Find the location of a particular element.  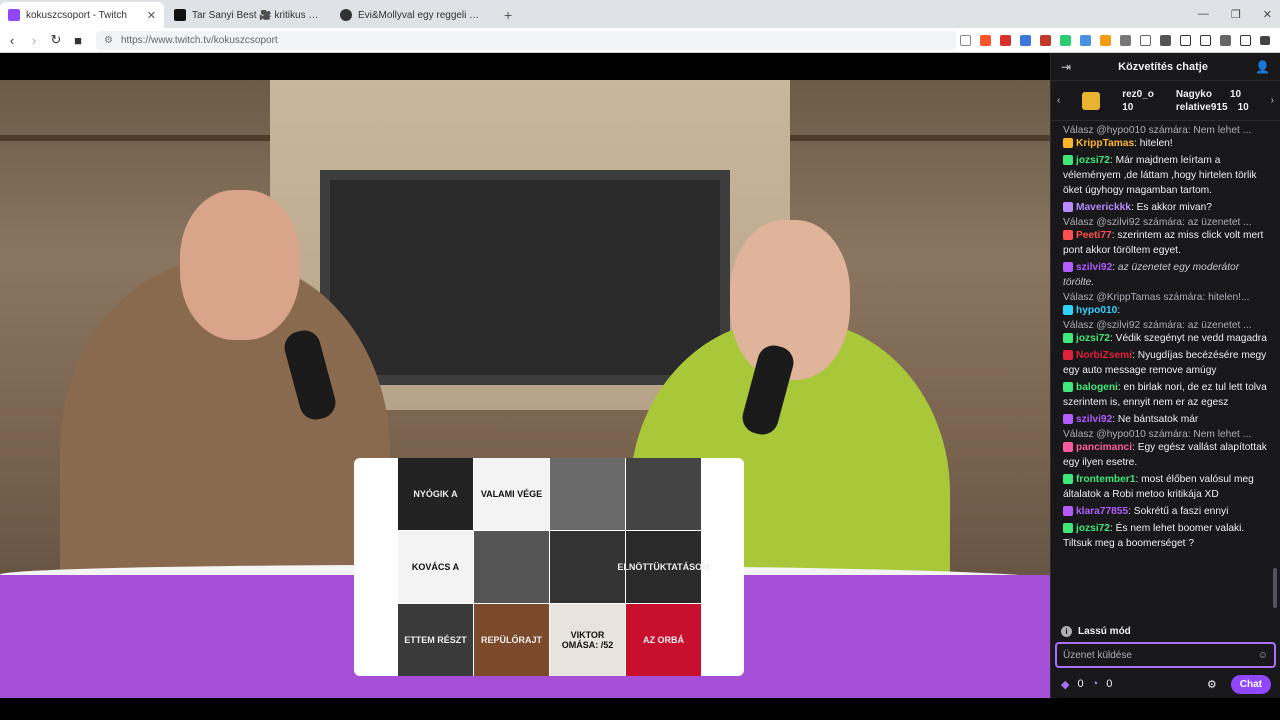

chat-text: : Sokrétű a faszi ennyi is located at coordinates (1178, 511).